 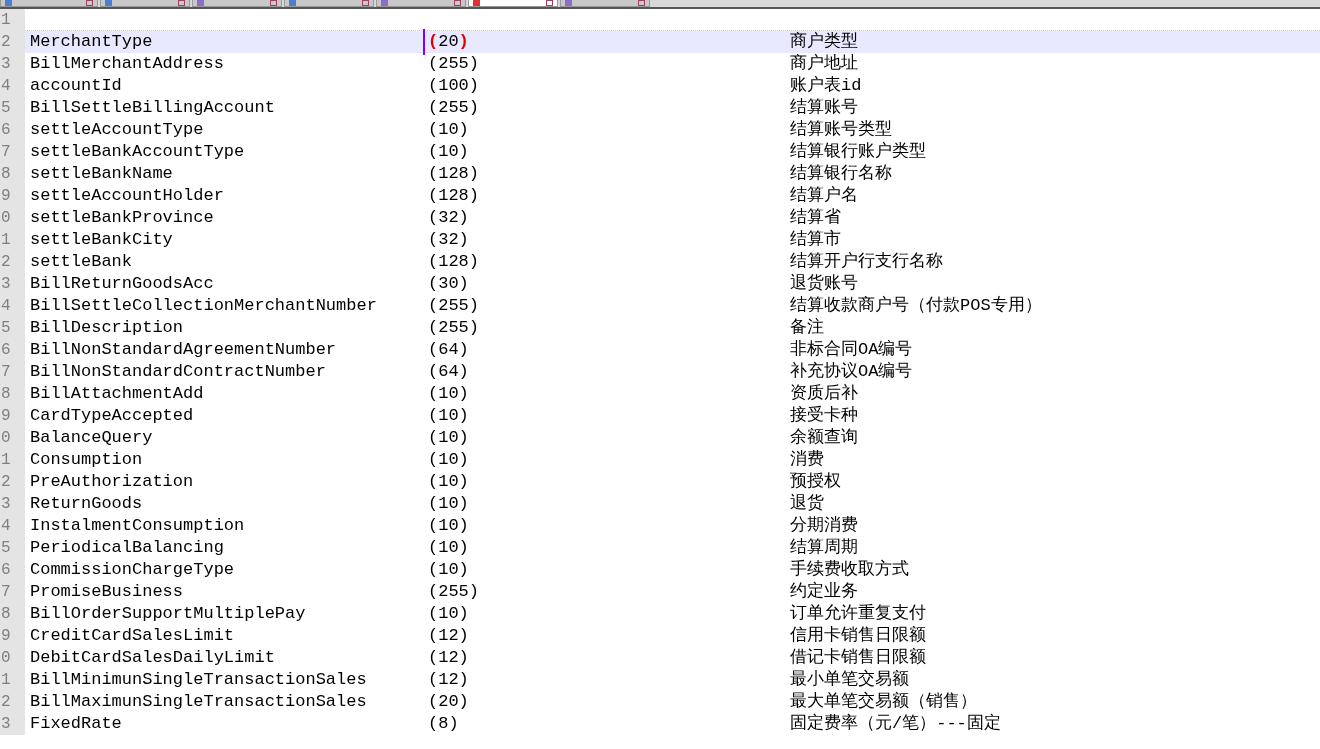 What do you see at coordinates (807, 504) in the screenshot?
I see `field-description: 退货` at bounding box center [807, 504].